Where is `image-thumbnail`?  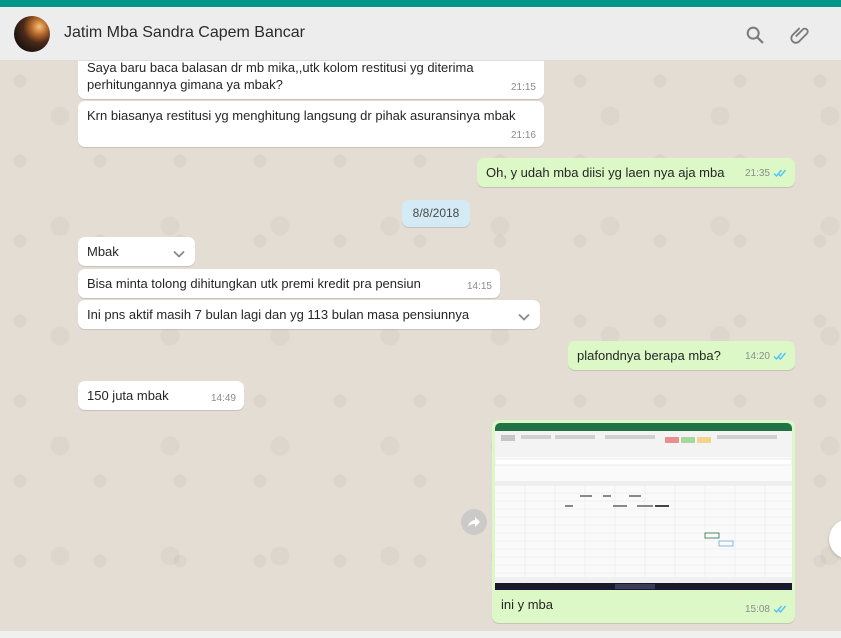
image-thumbnail is located at coordinates (643, 506).